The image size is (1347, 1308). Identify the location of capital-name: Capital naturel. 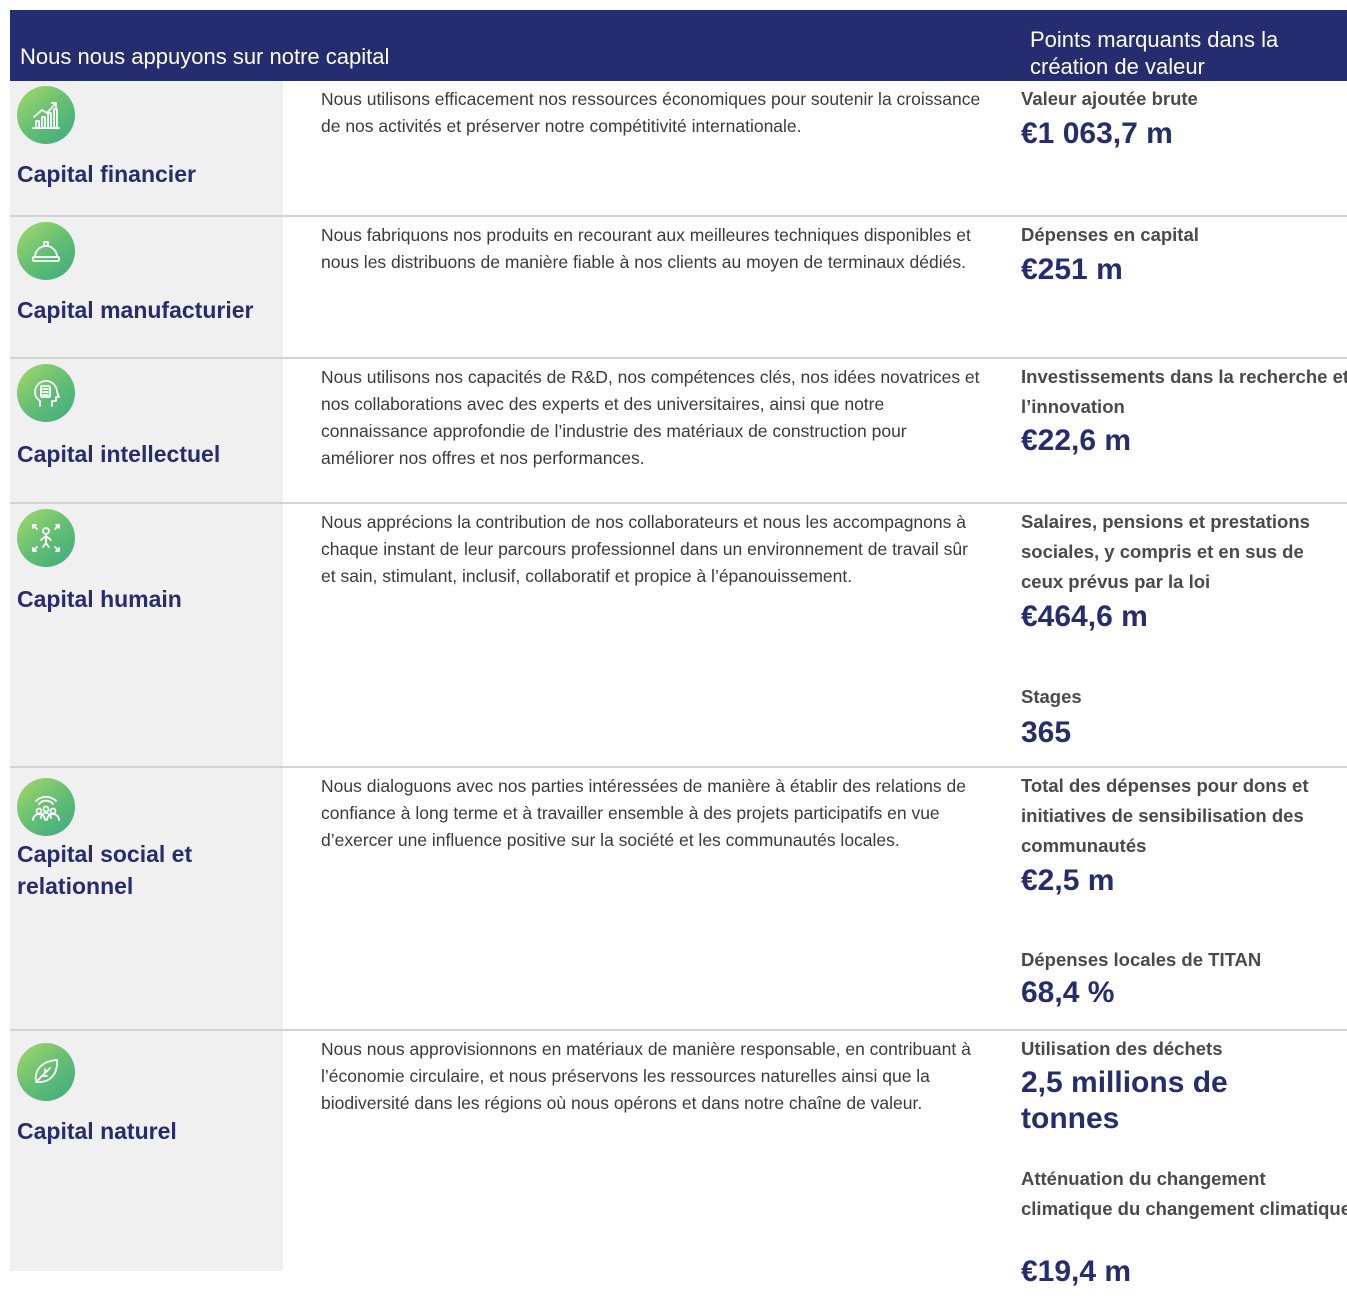
(97, 1131).